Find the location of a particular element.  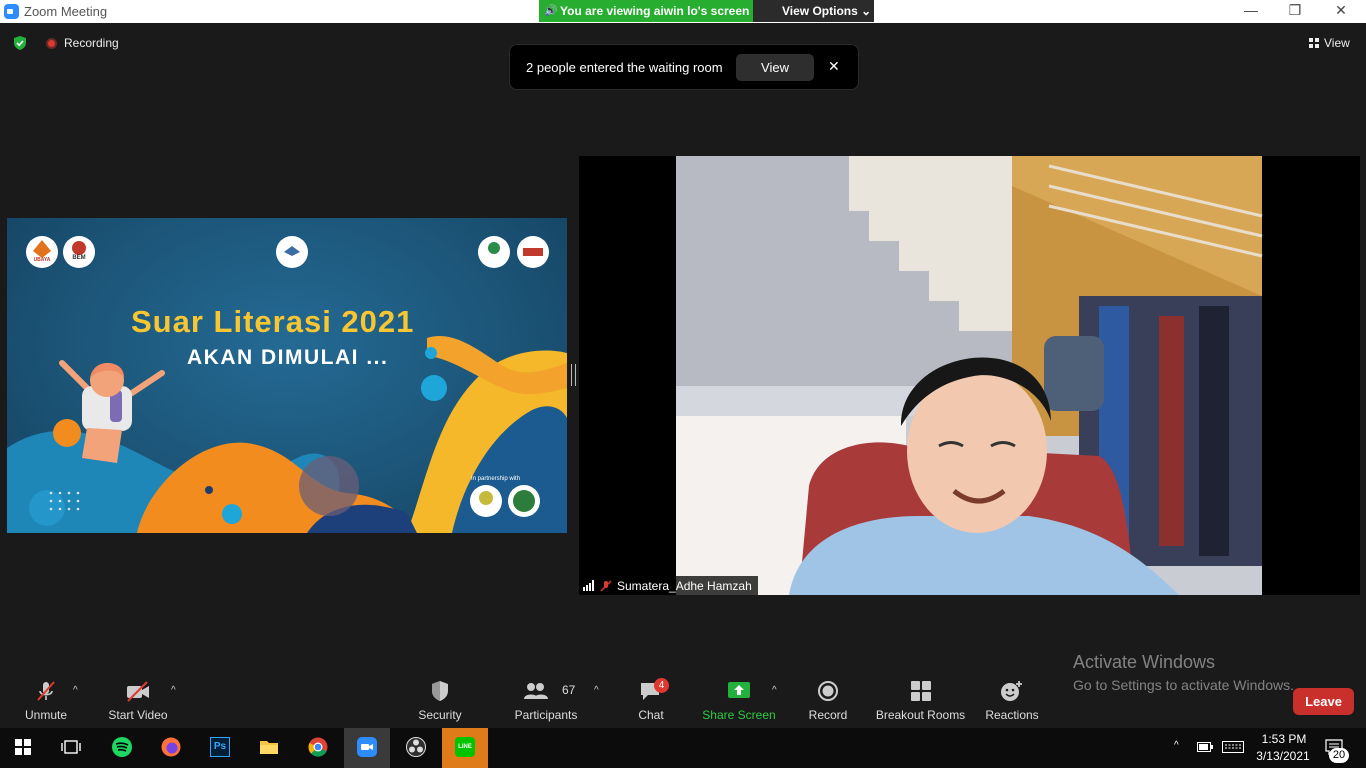

leave-meeting-button: Leave is located at coordinates (1323, 701).